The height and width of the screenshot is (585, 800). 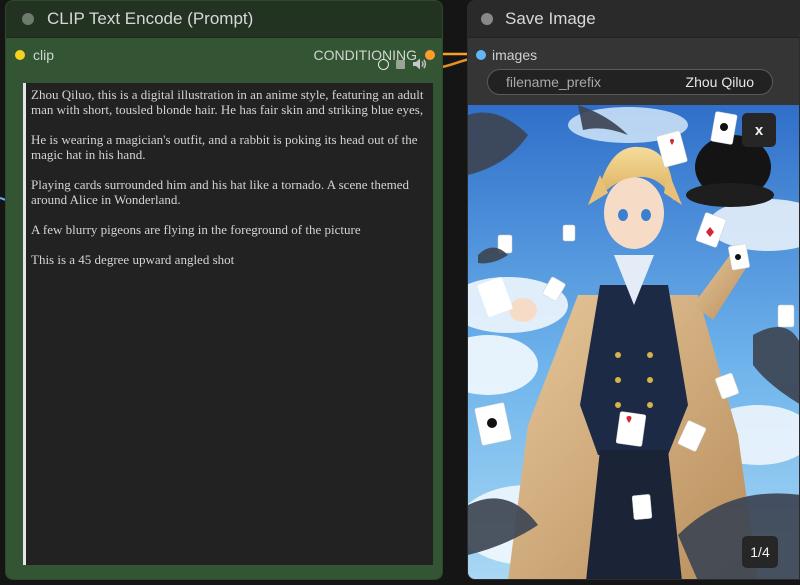 I want to click on image-page-counter: 1/4, so click(x=760, y=552).